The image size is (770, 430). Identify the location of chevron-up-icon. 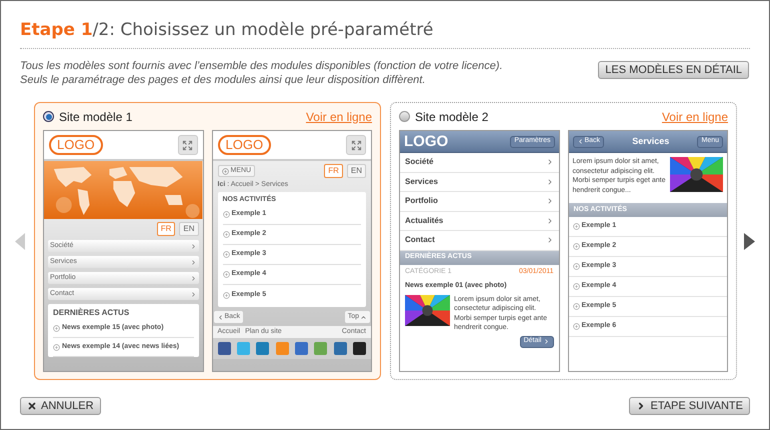
(363, 317).